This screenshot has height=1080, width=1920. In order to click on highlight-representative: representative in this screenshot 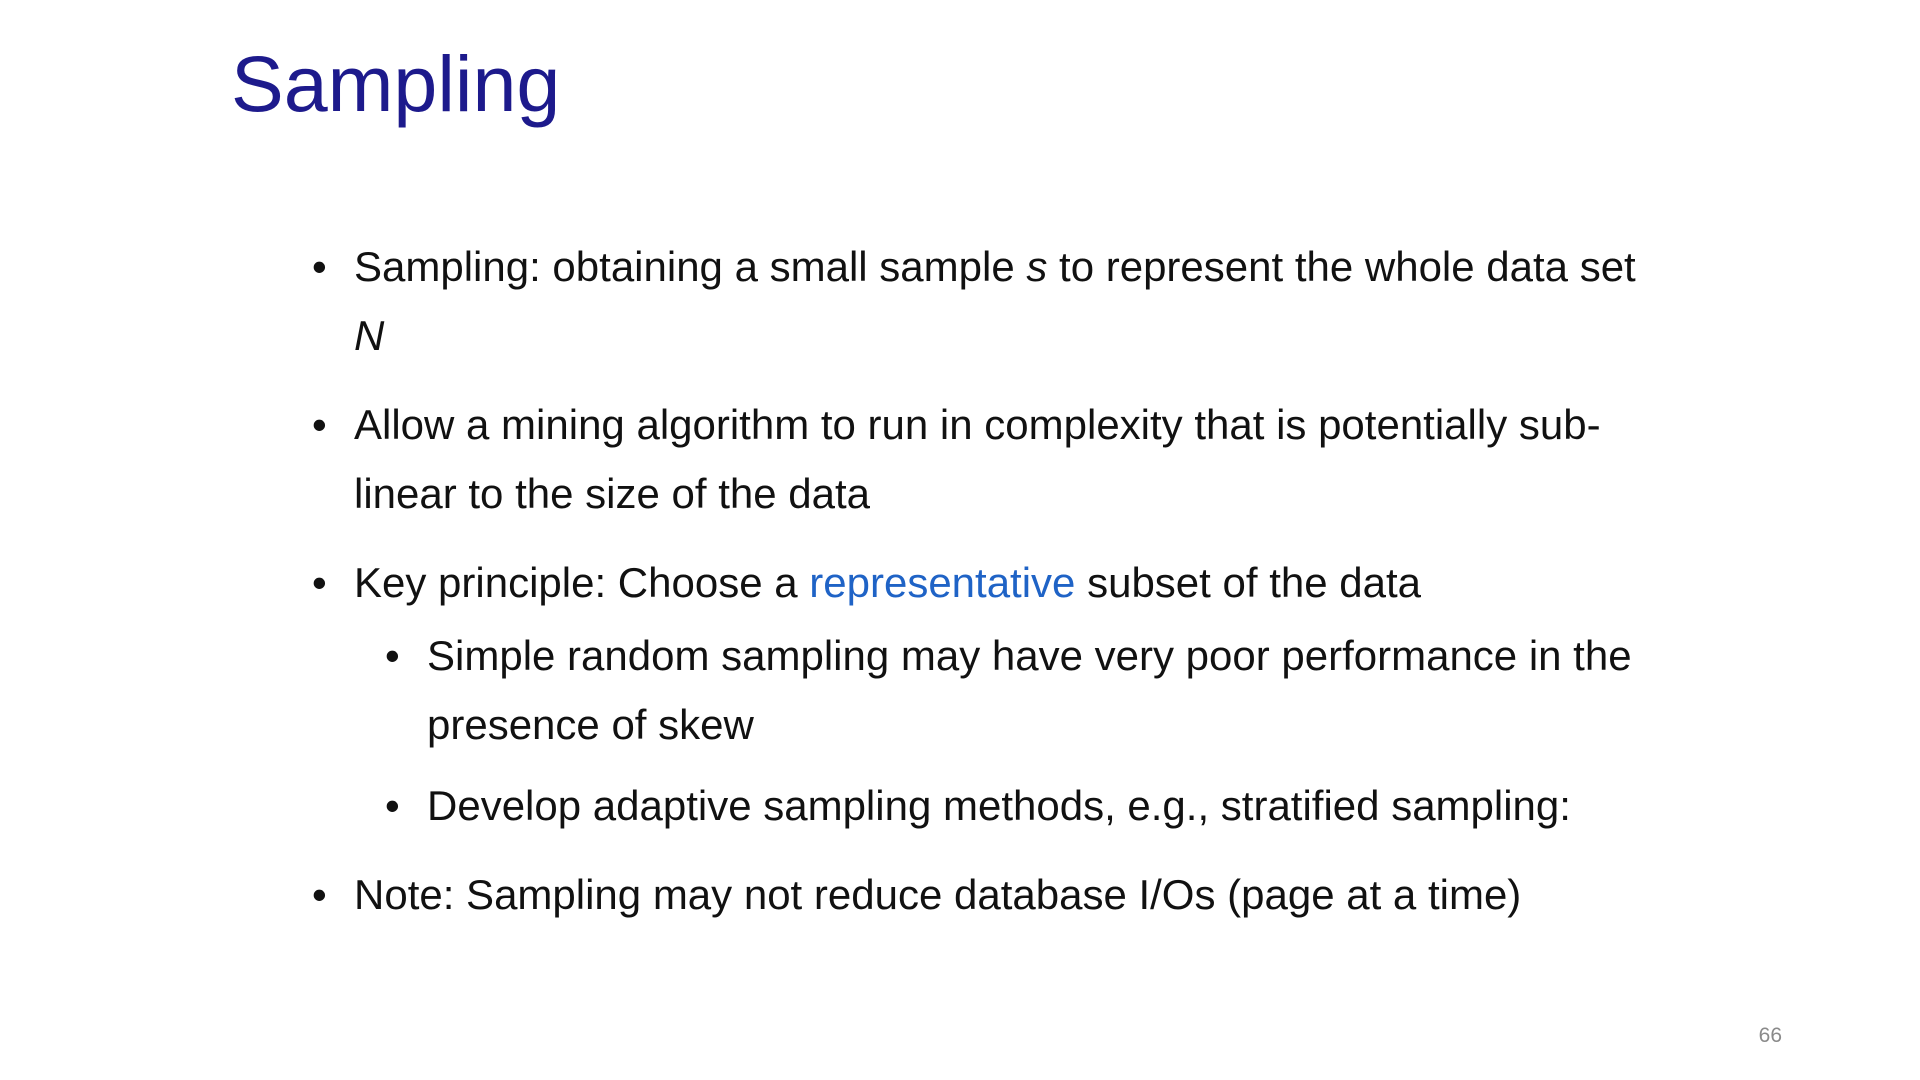, I will do `click(942, 582)`.